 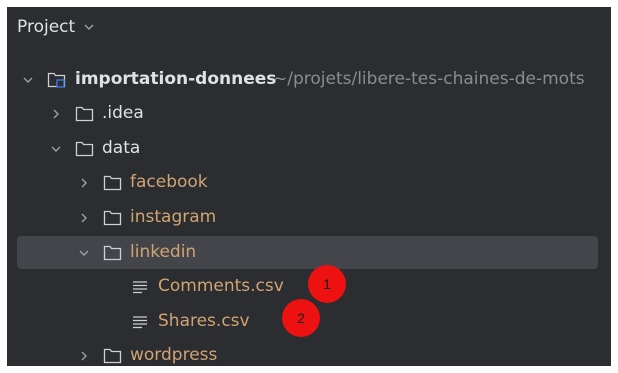 I want to click on tree-label: importation-donnees, so click(x=176, y=79).